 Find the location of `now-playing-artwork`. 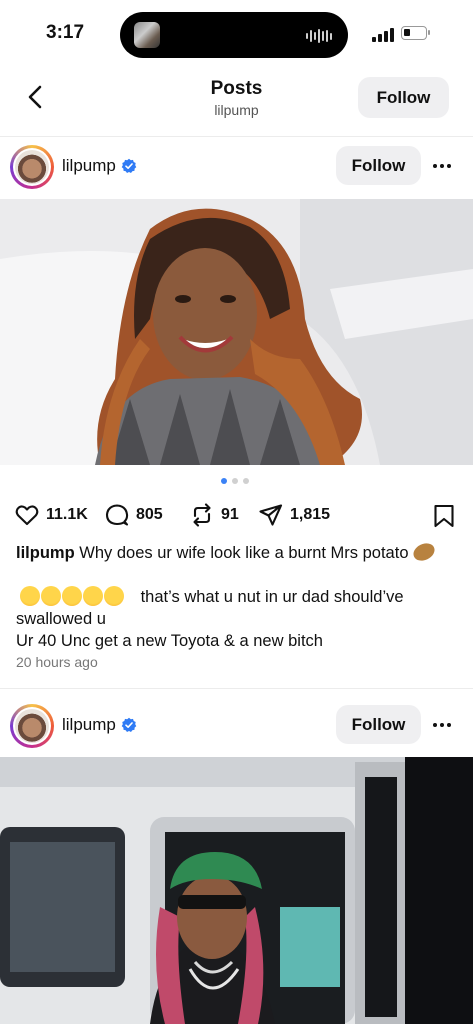

now-playing-artwork is located at coordinates (147, 35).